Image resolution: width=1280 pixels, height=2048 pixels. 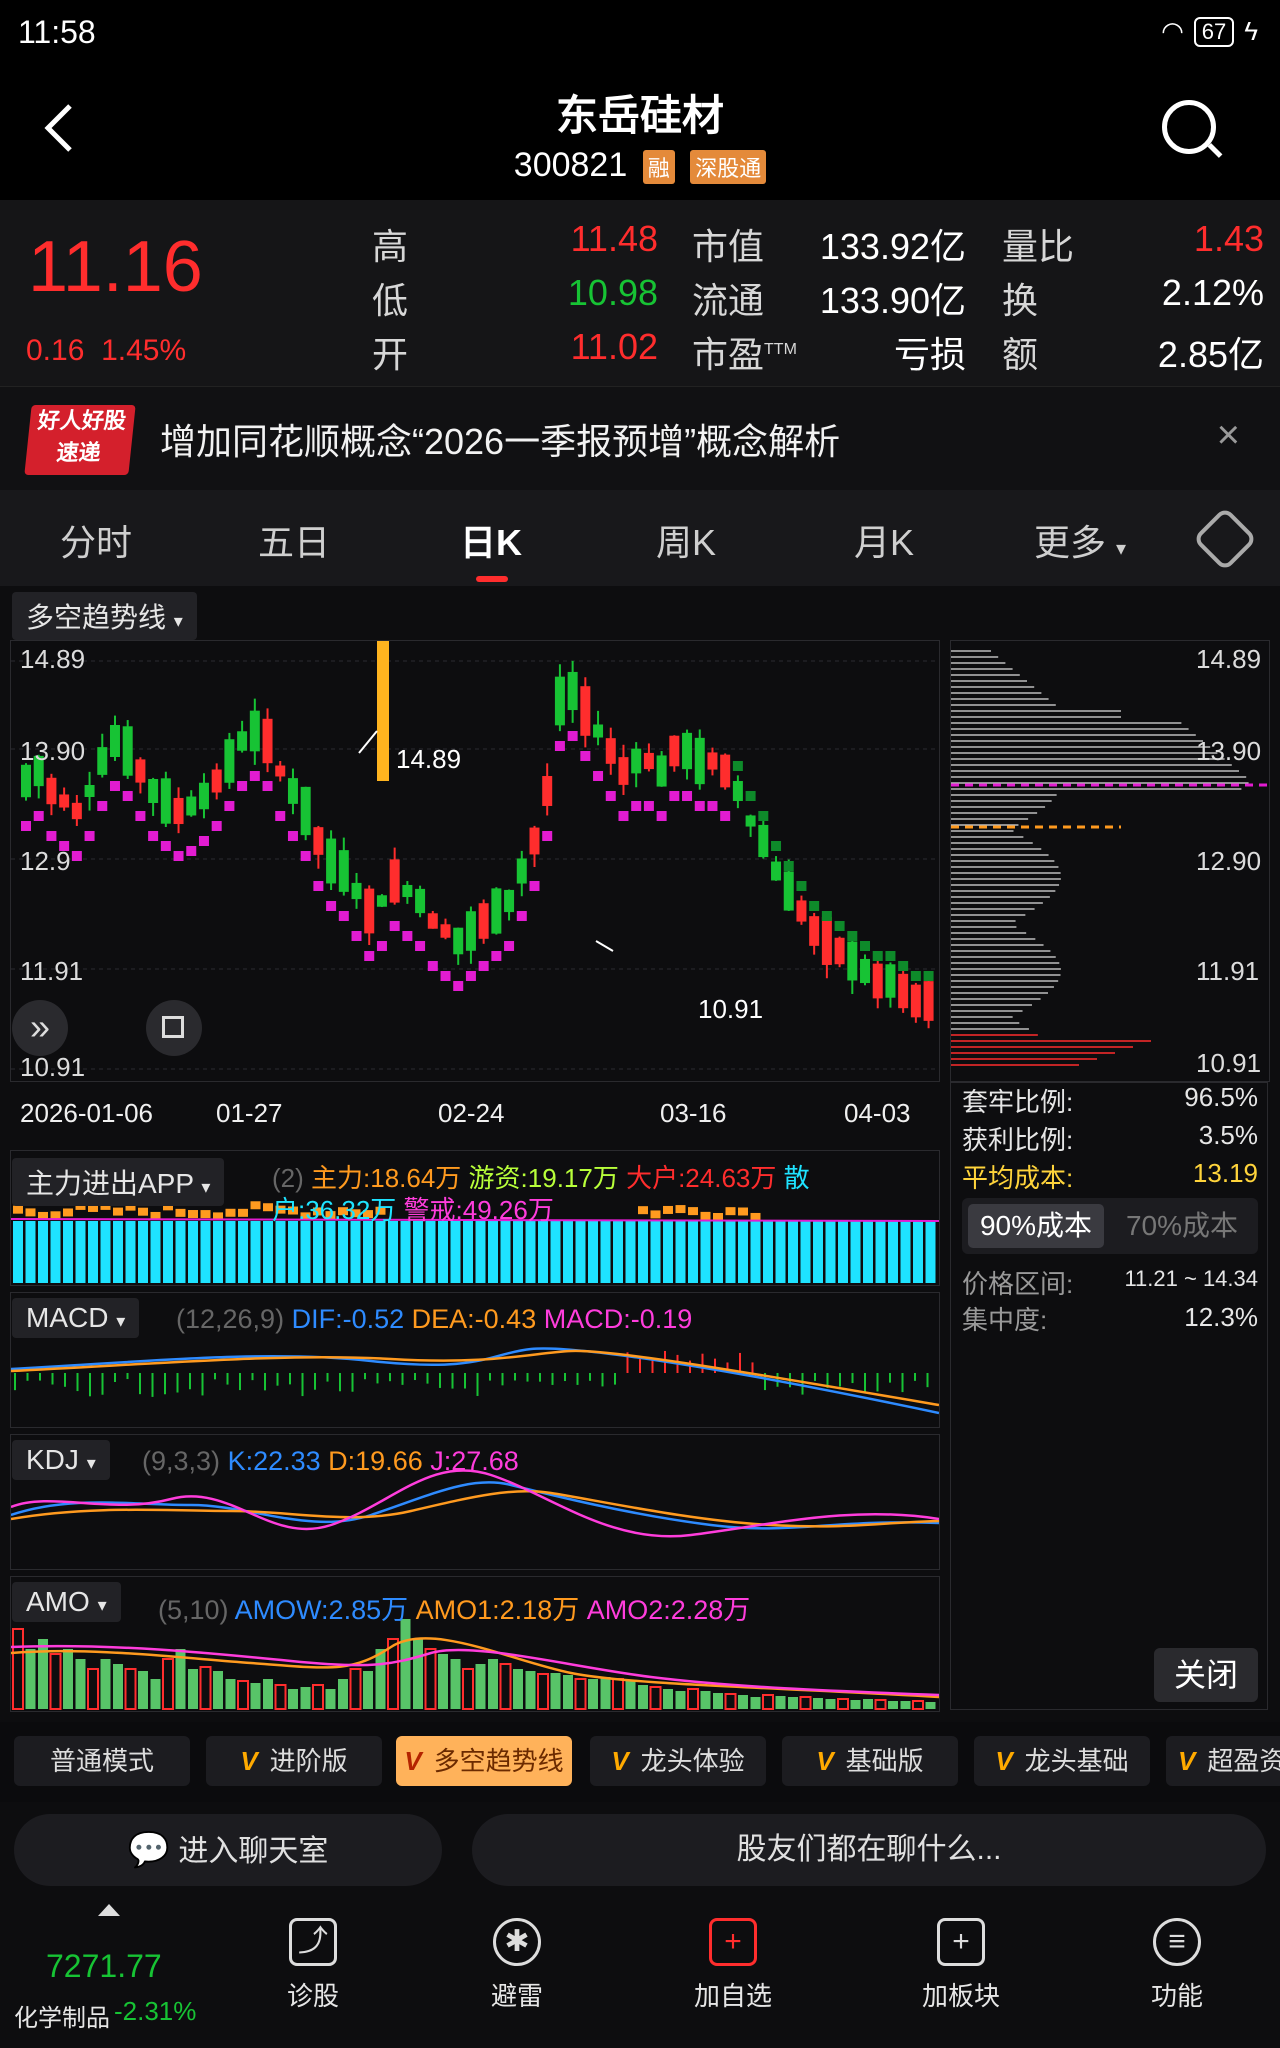 I want to click on settings-hexagon-icon, so click(x=1225, y=539).